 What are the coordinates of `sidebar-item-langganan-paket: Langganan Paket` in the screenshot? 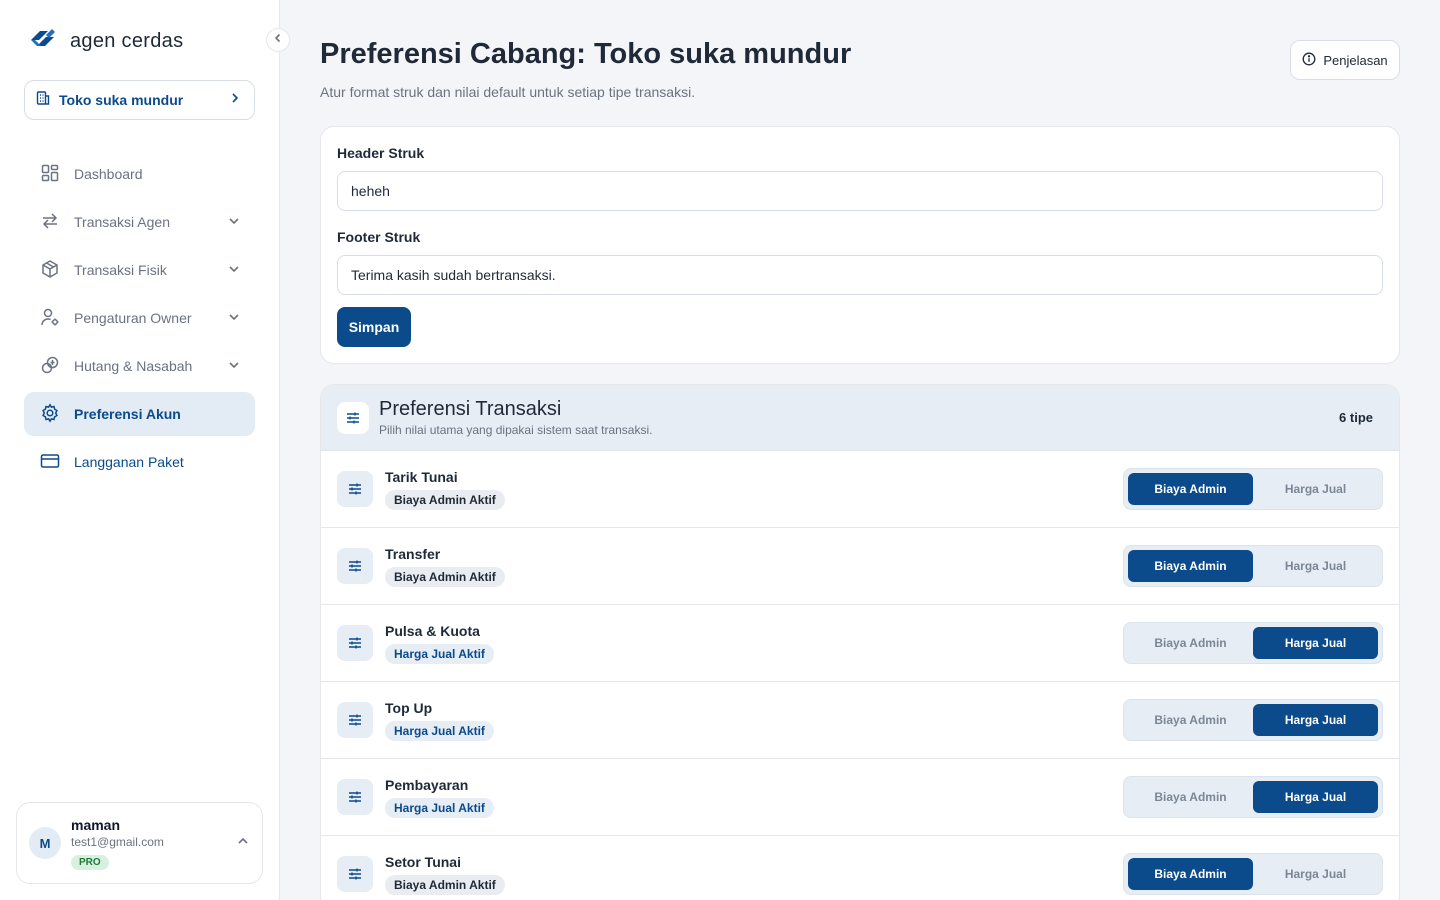 It's located at (139, 462).